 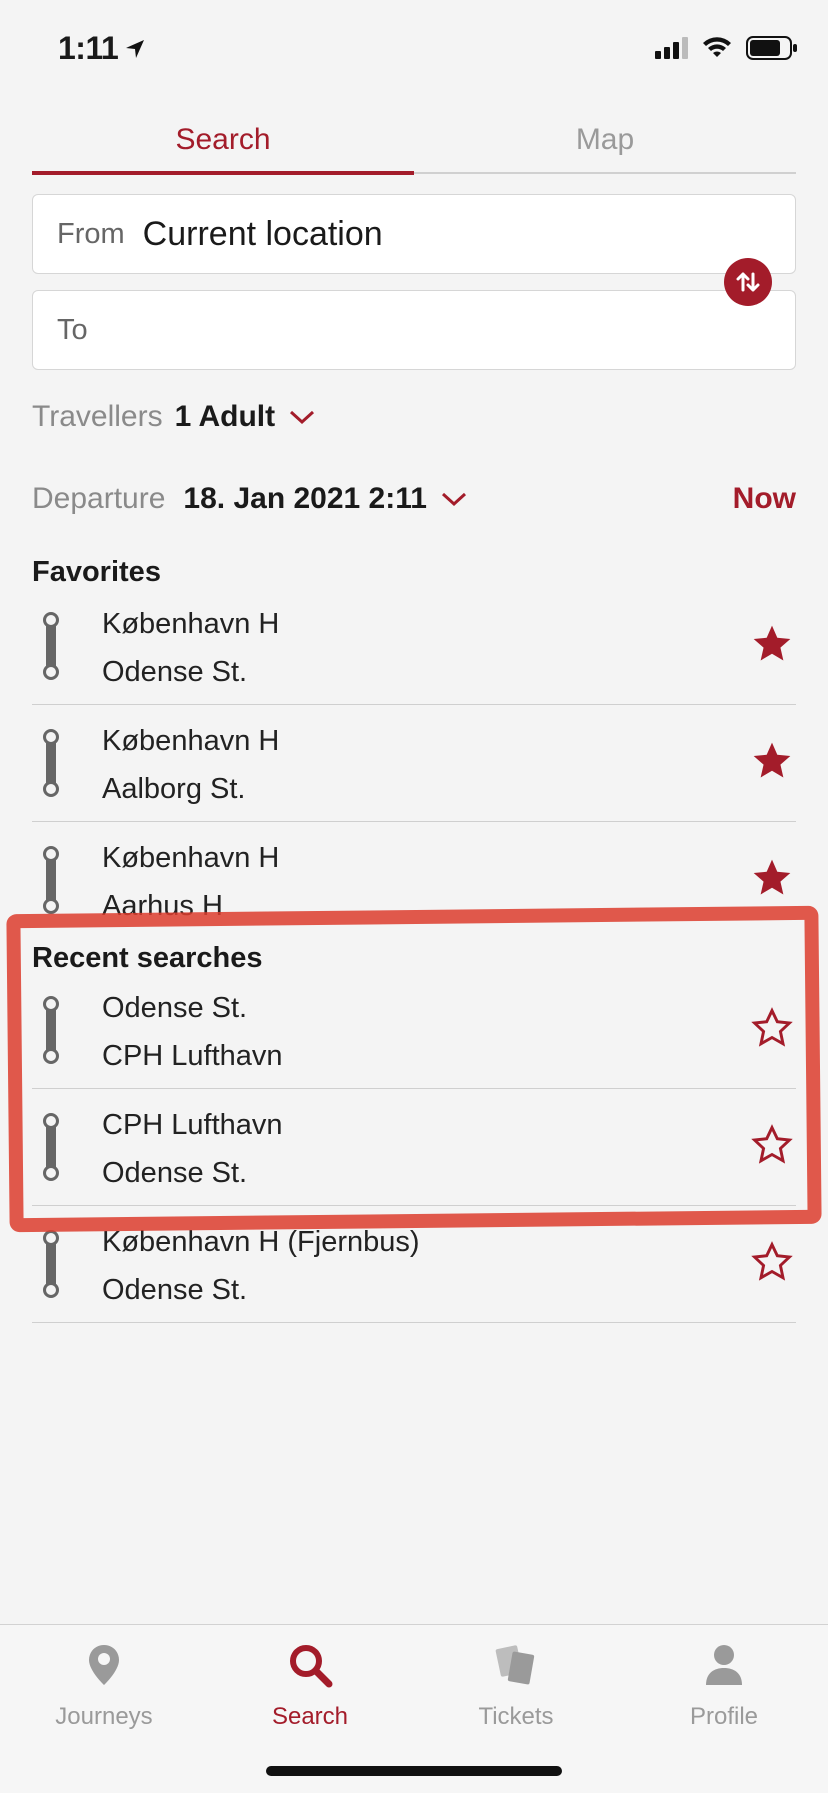 I want to click on from-label: From, so click(x=91, y=233).